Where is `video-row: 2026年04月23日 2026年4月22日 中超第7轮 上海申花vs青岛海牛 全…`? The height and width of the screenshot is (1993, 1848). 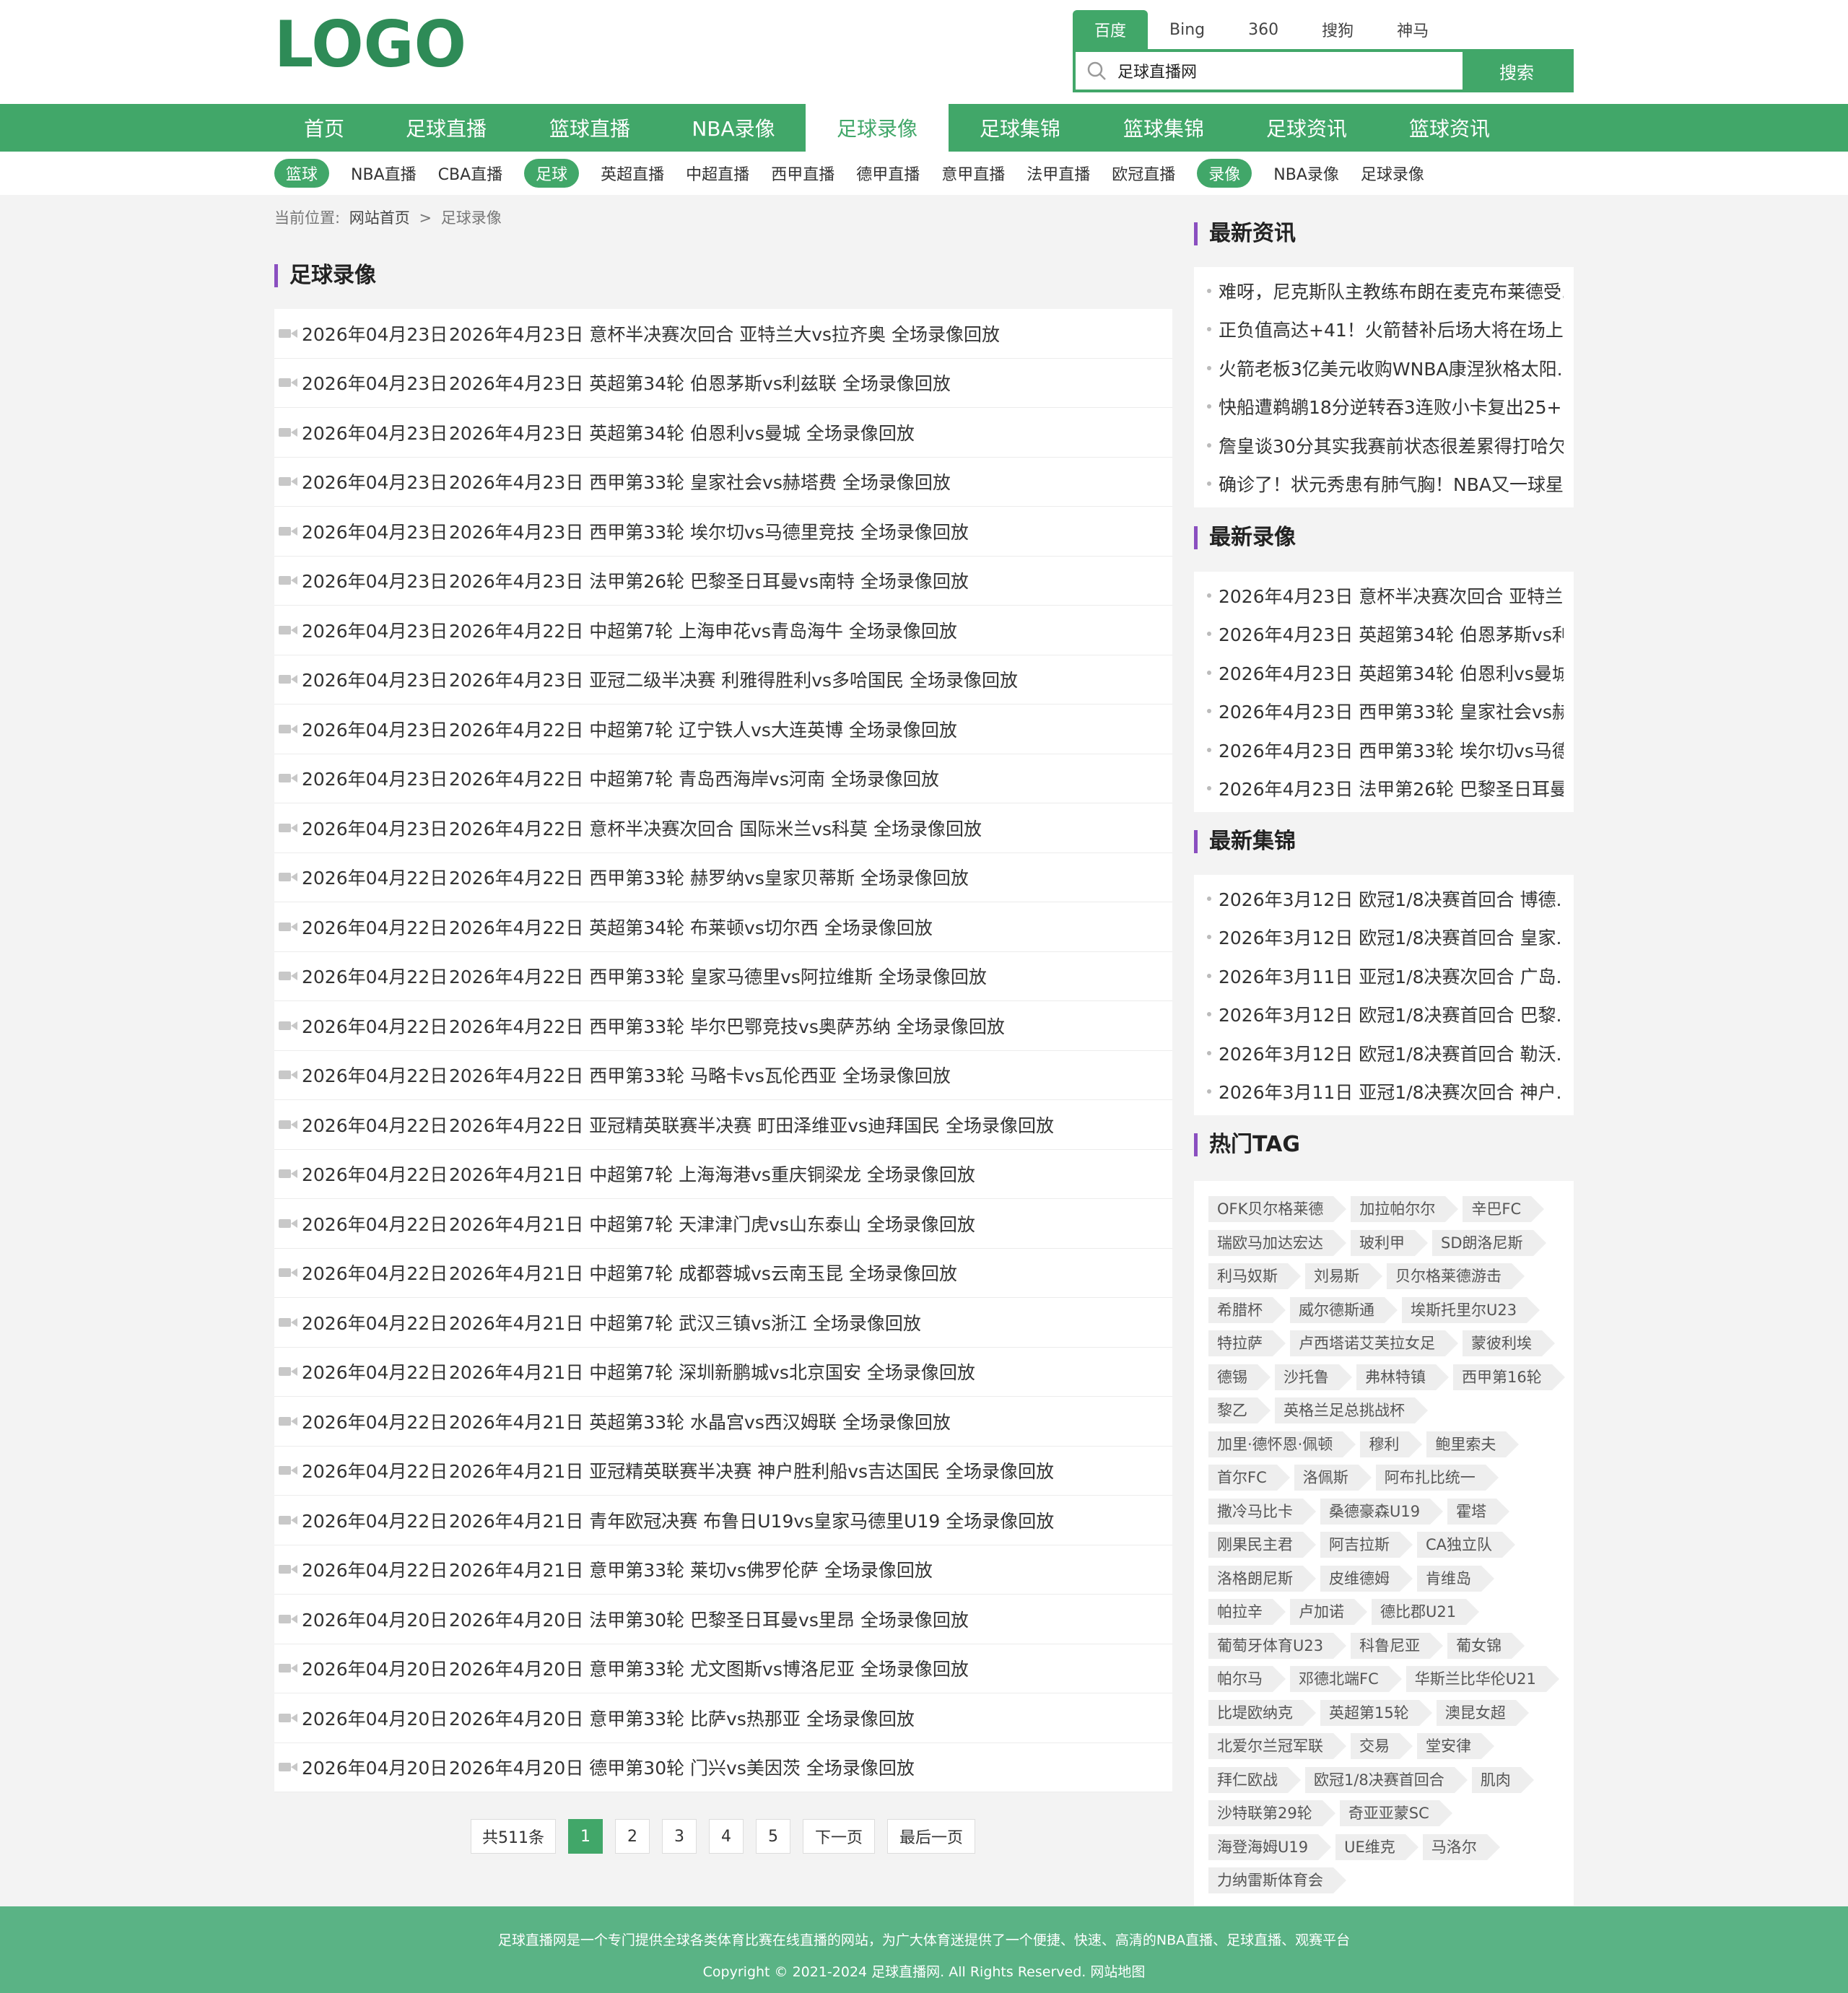 video-row: 2026年04月23日 2026年4月22日 中超第7轮 上海申花vs青岛海牛 全… is located at coordinates (723, 630).